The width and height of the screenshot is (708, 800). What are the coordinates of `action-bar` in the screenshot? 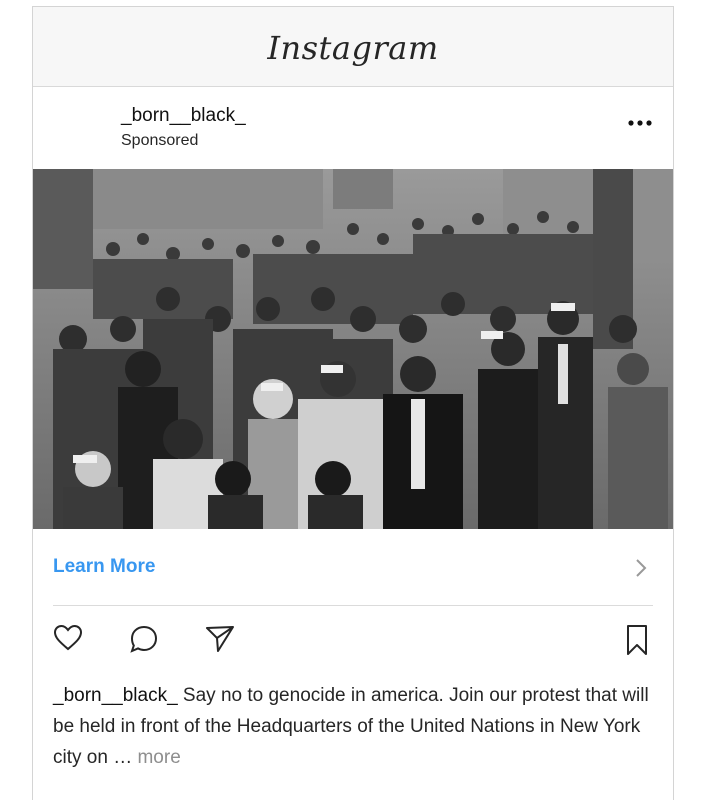 It's located at (353, 638).